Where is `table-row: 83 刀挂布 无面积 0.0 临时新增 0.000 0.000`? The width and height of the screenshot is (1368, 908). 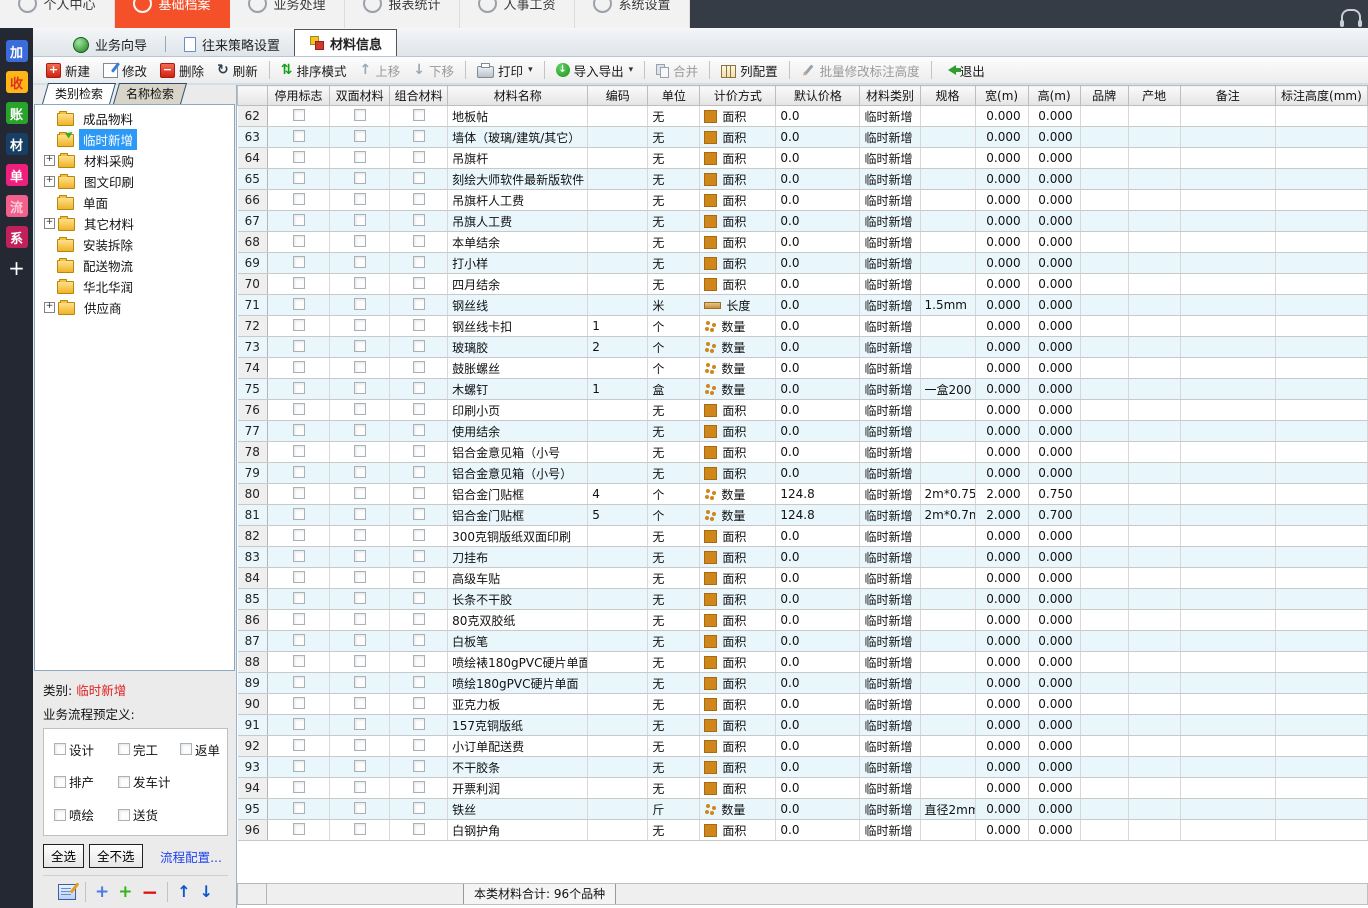
table-row: 83 刀挂布 无面积 0.0 临时新增 0.000 0.000 is located at coordinates (802, 557).